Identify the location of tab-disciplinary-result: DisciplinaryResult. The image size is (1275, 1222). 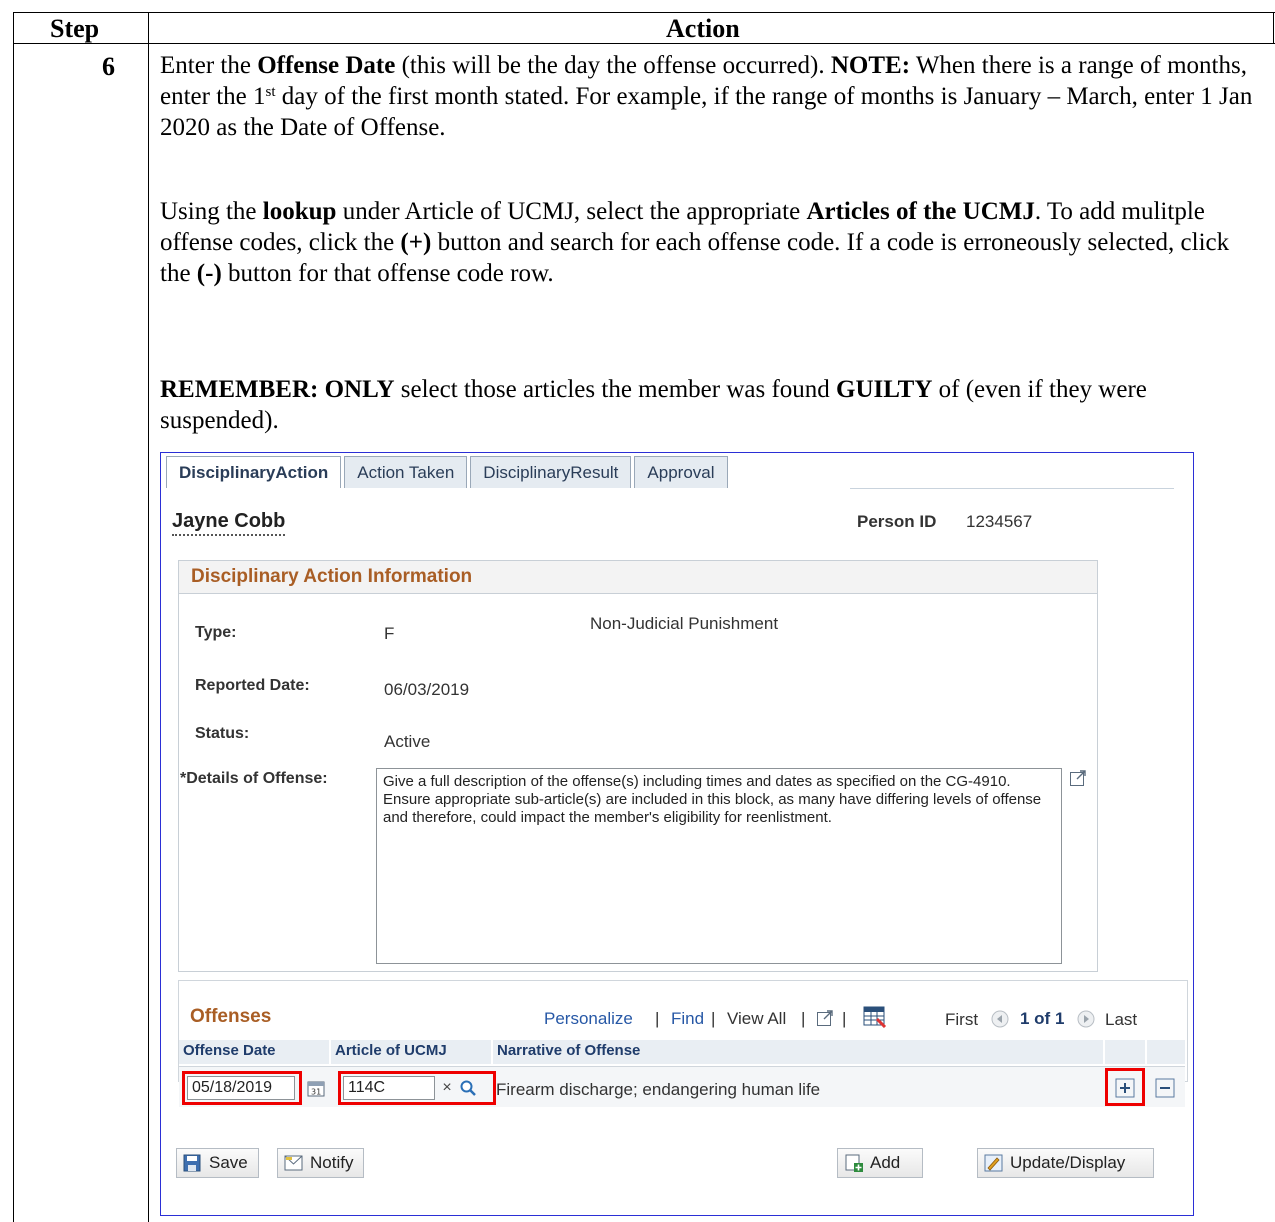
(551, 472).